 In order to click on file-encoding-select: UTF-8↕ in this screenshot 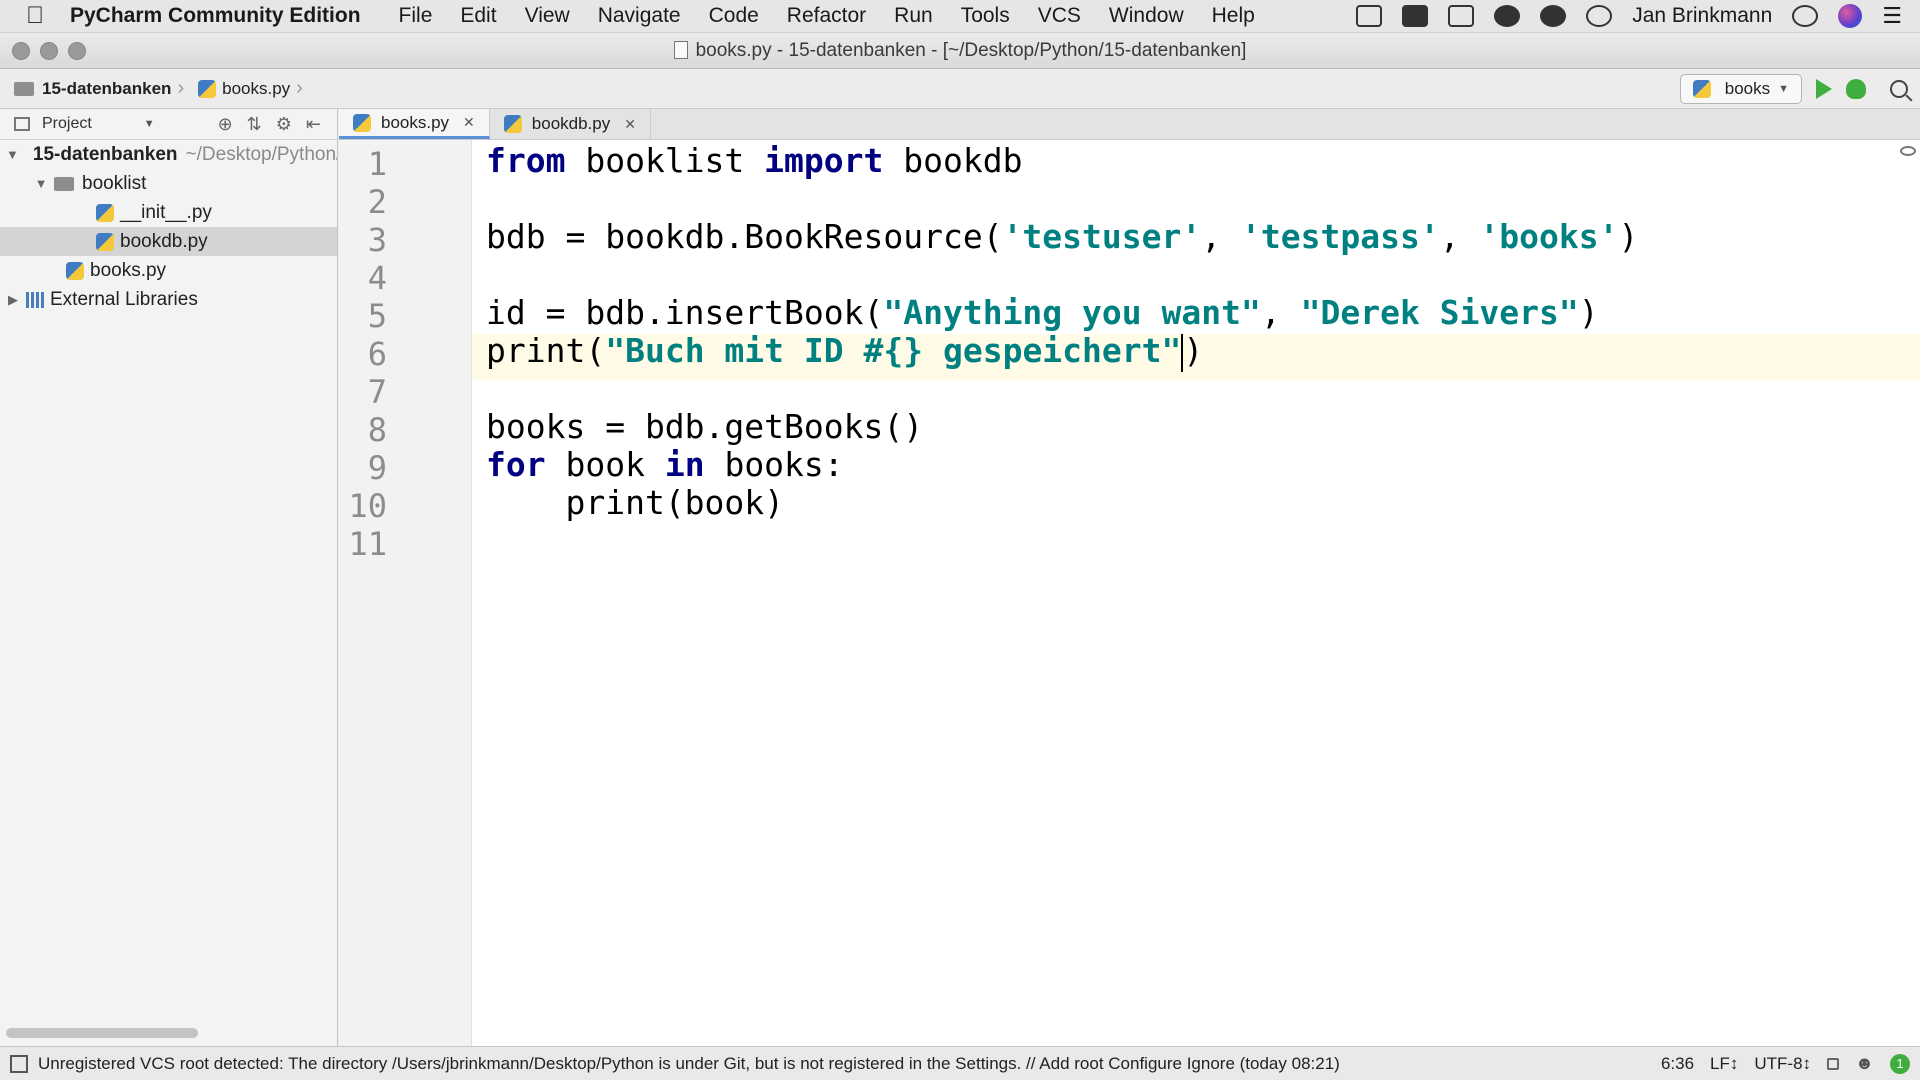, I will do `click(1782, 1064)`.